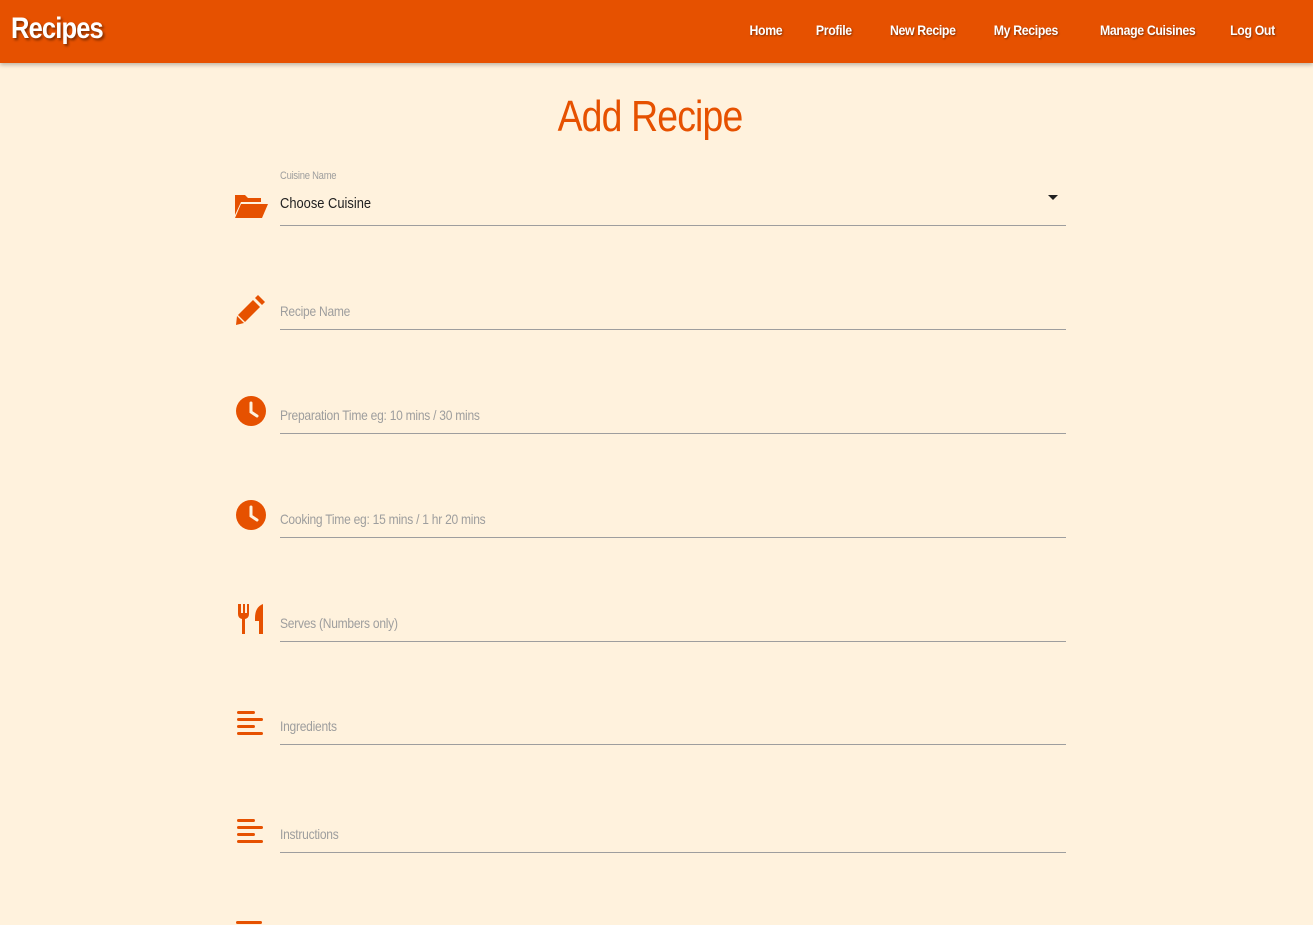 This screenshot has height=925, width=1313. What do you see at coordinates (673, 311) in the screenshot?
I see `recipe-name-input: Recipe Name` at bounding box center [673, 311].